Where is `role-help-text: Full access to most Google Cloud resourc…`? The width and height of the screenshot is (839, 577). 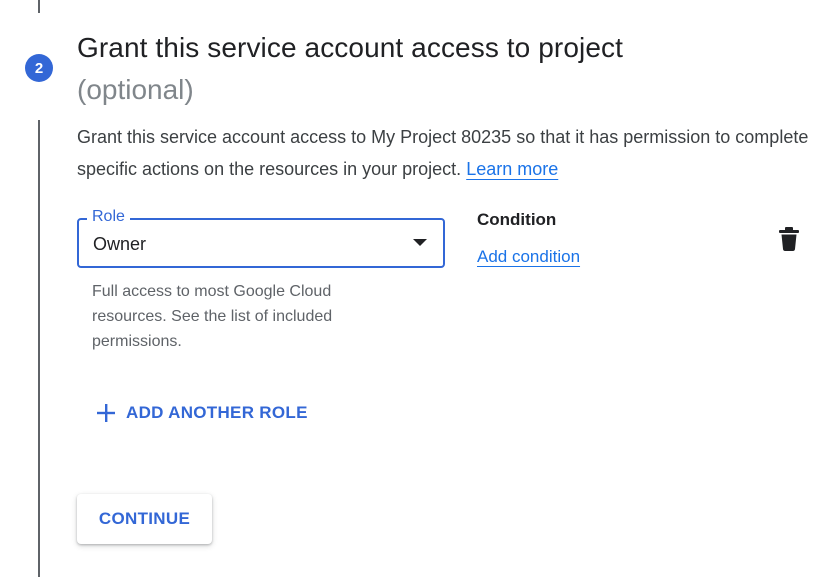
role-help-text: Full access to most Google Cloud resourc… is located at coordinates (212, 316).